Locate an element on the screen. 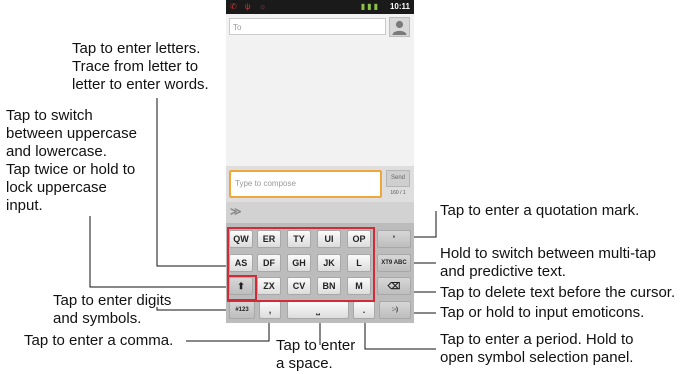 The image size is (700, 374). key-symbols: #123 is located at coordinates (242, 310).